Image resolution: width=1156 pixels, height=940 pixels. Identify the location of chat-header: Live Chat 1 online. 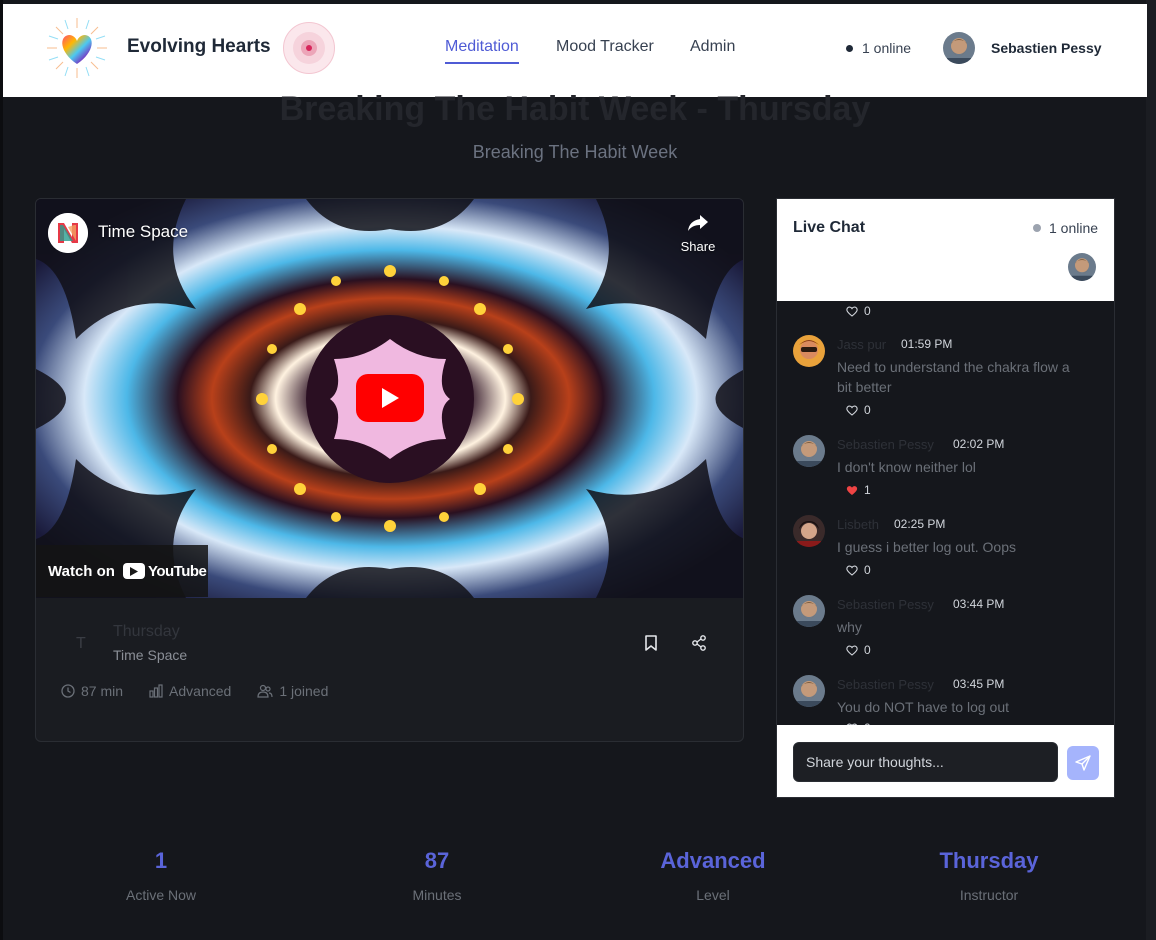
(945, 250).